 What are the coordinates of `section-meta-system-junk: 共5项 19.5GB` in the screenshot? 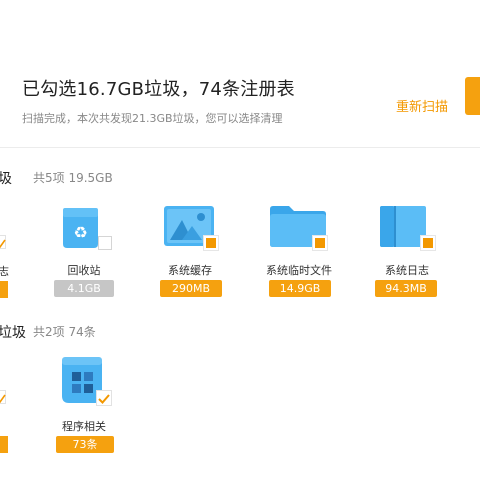 It's located at (73, 178).